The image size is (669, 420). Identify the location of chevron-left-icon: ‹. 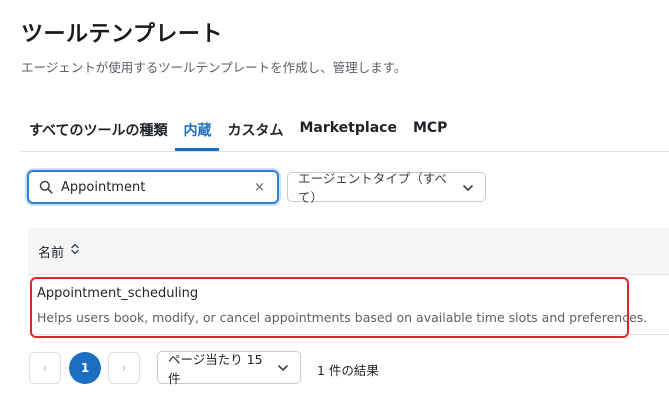
(45, 368).